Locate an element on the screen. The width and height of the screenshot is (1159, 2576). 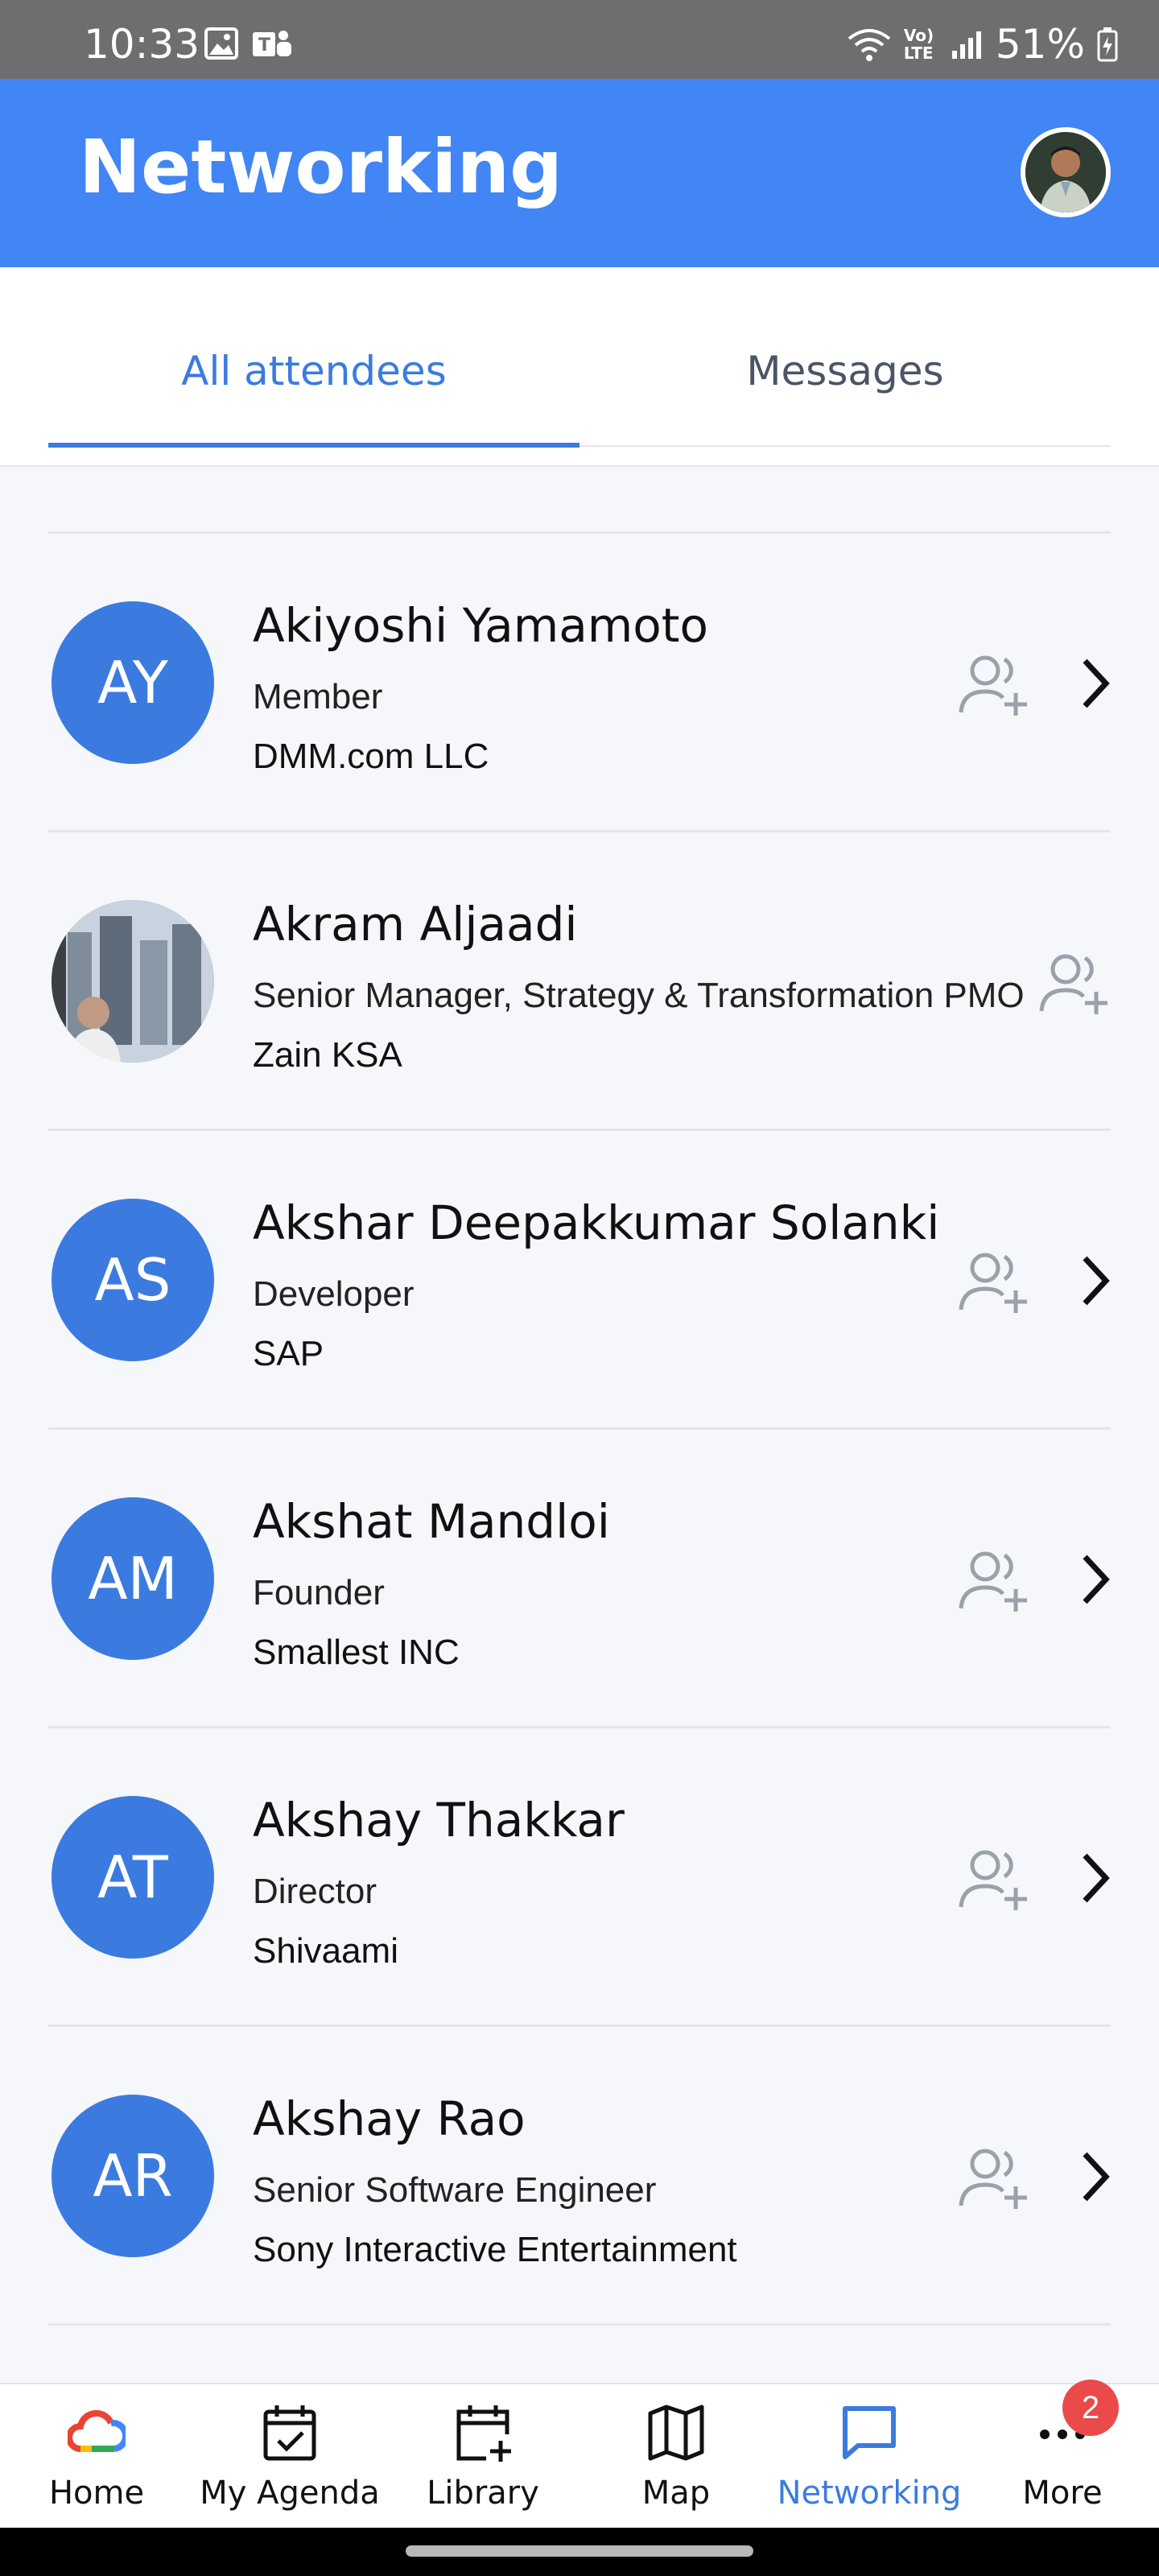
attendee-title: Developer is located at coordinates (334, 1294).